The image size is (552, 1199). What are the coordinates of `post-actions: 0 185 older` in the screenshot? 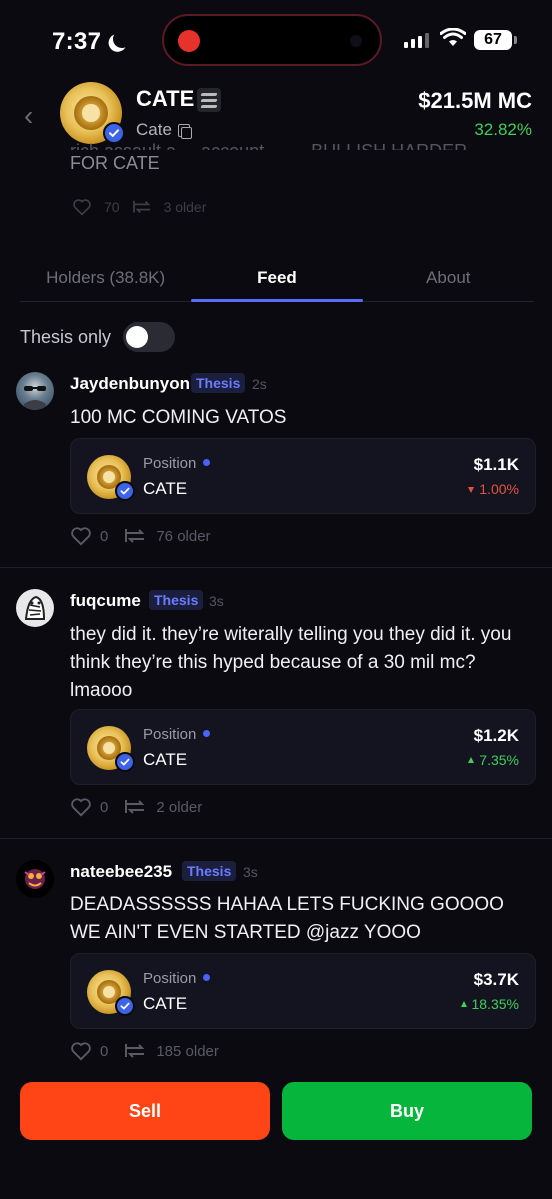 It's located at (144, 1051).